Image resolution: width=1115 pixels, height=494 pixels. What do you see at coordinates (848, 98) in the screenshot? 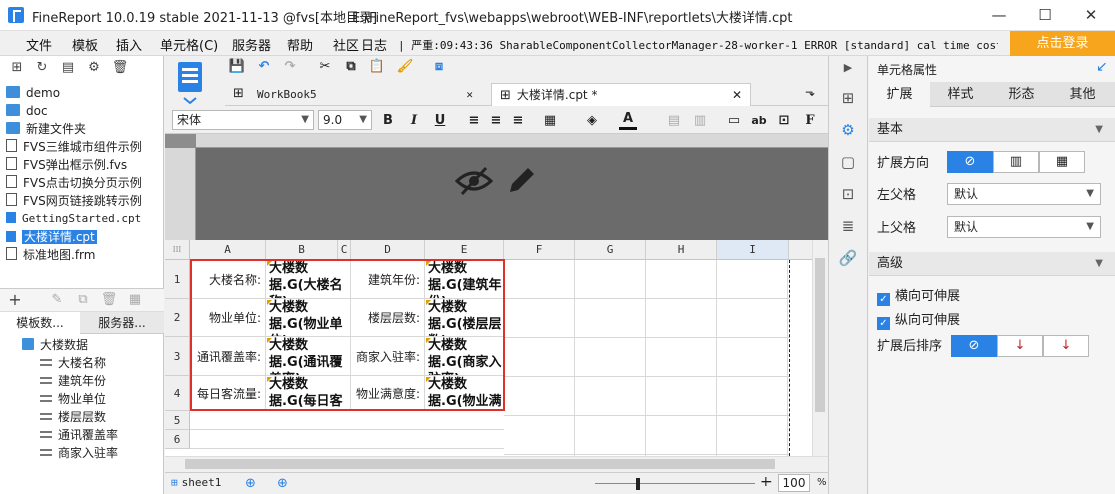
I see `cell-element-icon: ⊞` at bounding box center [848, 98].